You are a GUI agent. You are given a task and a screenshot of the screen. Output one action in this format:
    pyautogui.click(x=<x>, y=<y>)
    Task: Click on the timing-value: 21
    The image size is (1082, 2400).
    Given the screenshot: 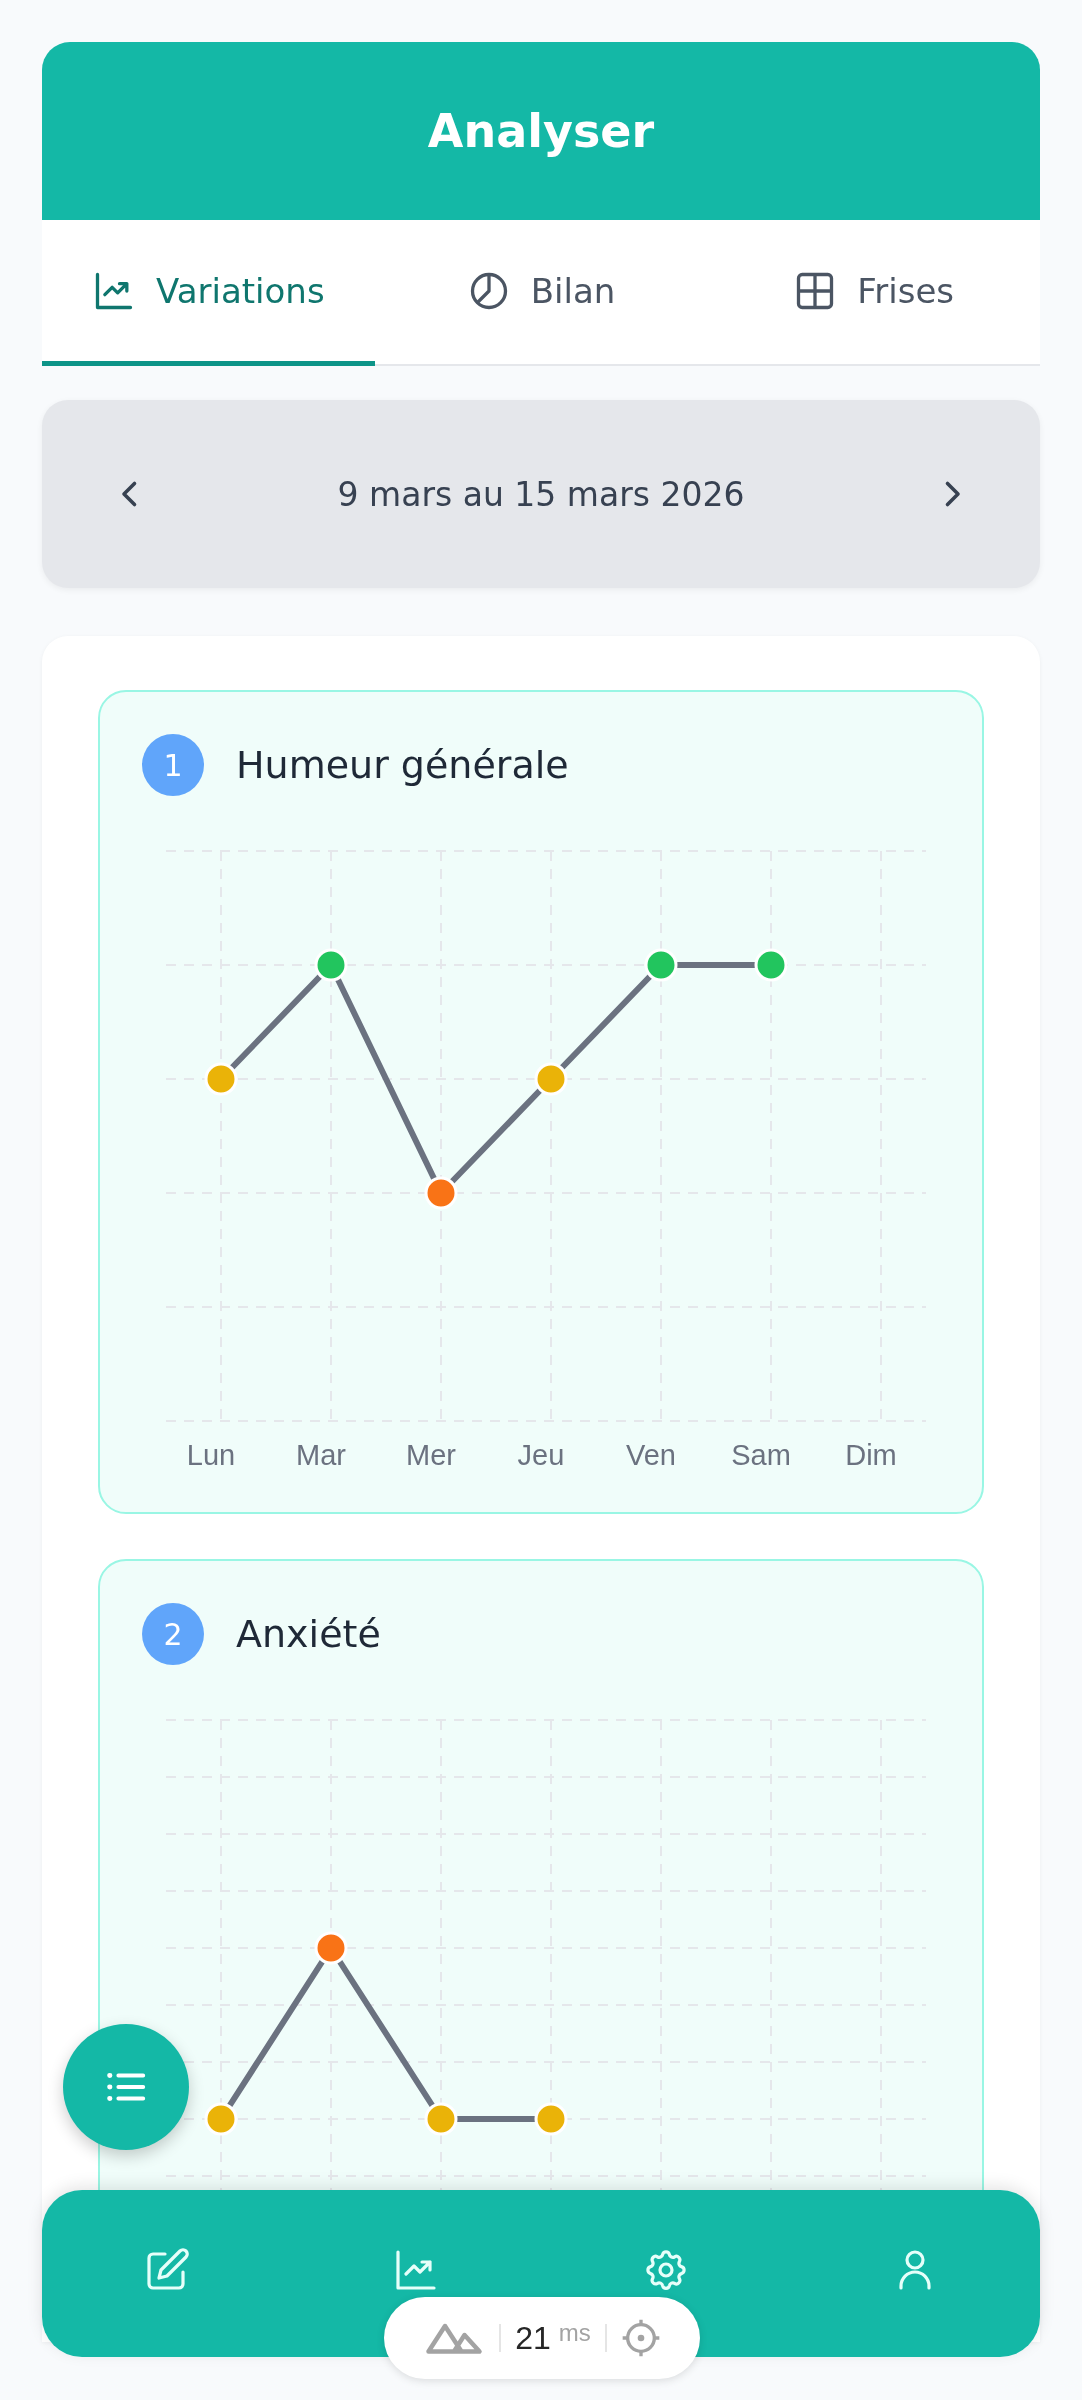 What is the action you would take?
    pyautogui.click(x=533, y=2338)
    